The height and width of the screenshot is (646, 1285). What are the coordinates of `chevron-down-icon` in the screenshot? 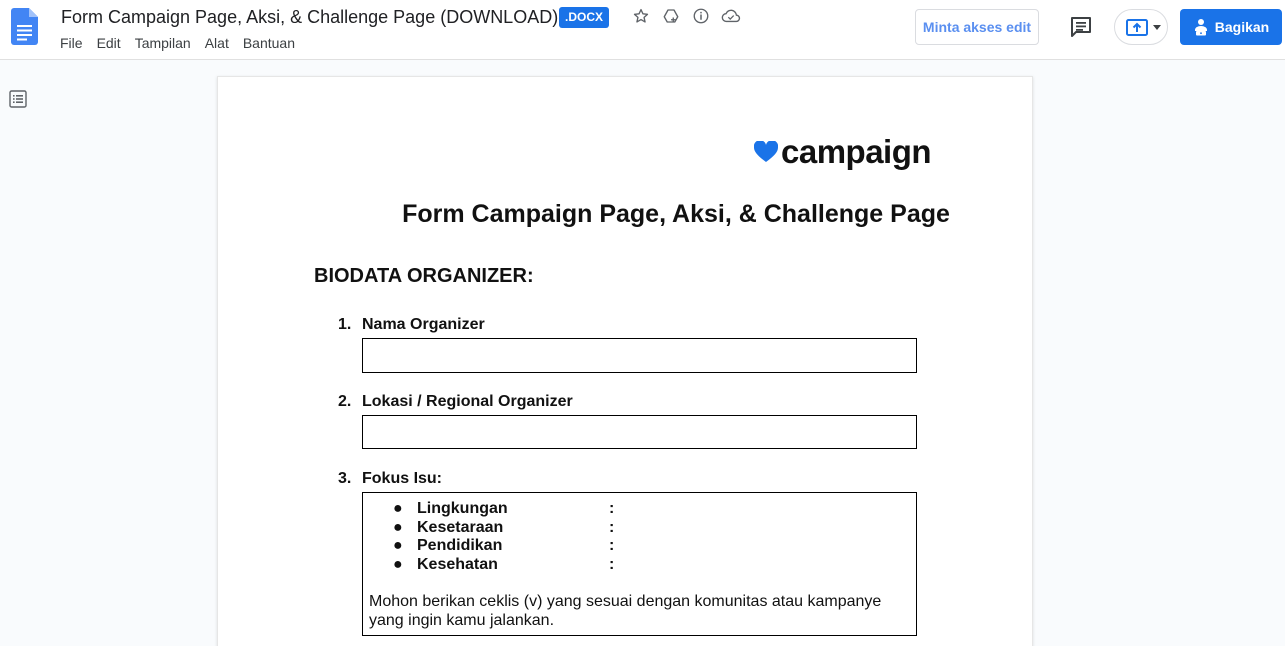 It's located at (1157, 27).